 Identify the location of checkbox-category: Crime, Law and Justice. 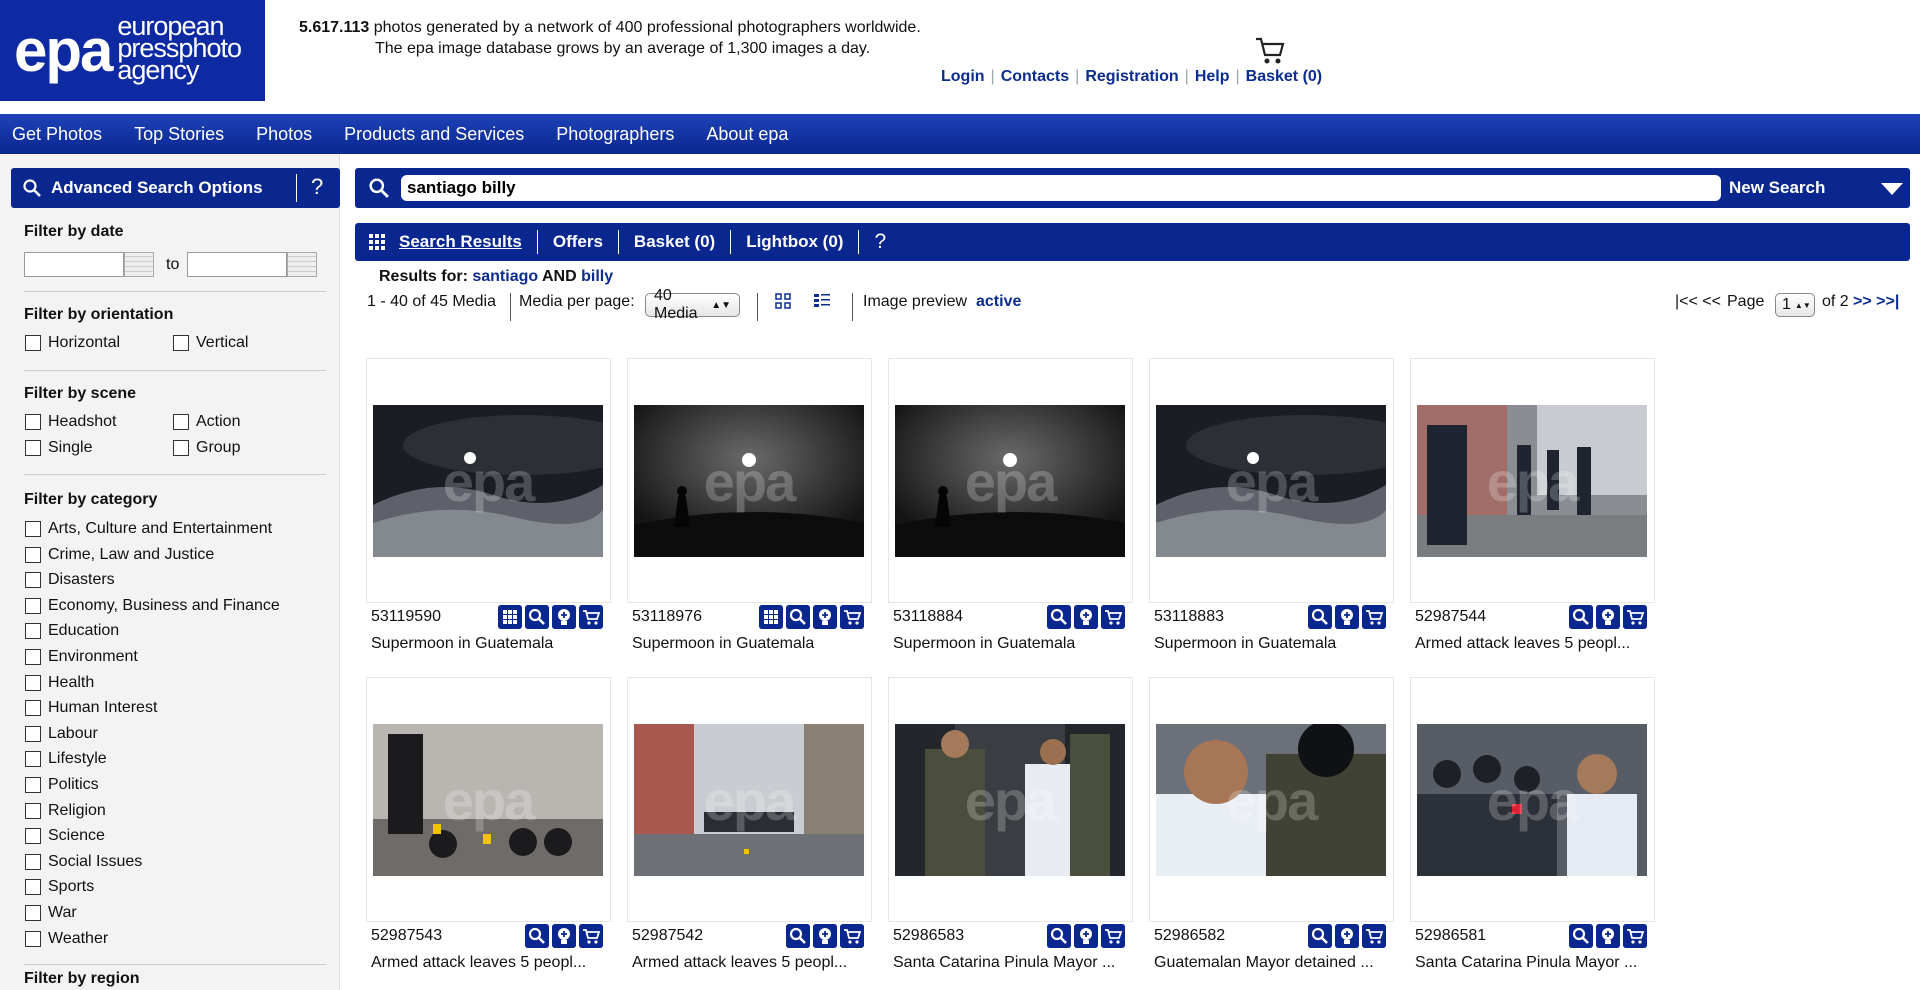
(119, 555).